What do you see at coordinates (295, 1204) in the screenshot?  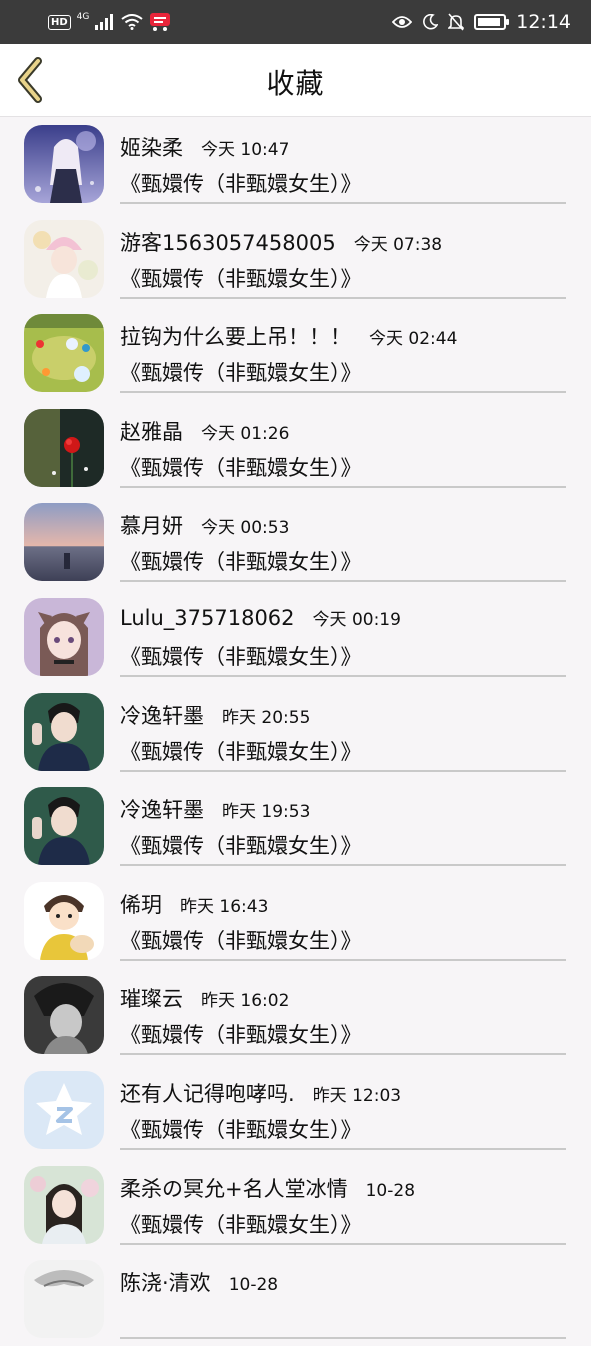 I see `list-item: 柔杀の冥允+名人堂冰情 10-28 《甄嬛传（非甄嬛女生）》` at bounding box center [295, 1204].